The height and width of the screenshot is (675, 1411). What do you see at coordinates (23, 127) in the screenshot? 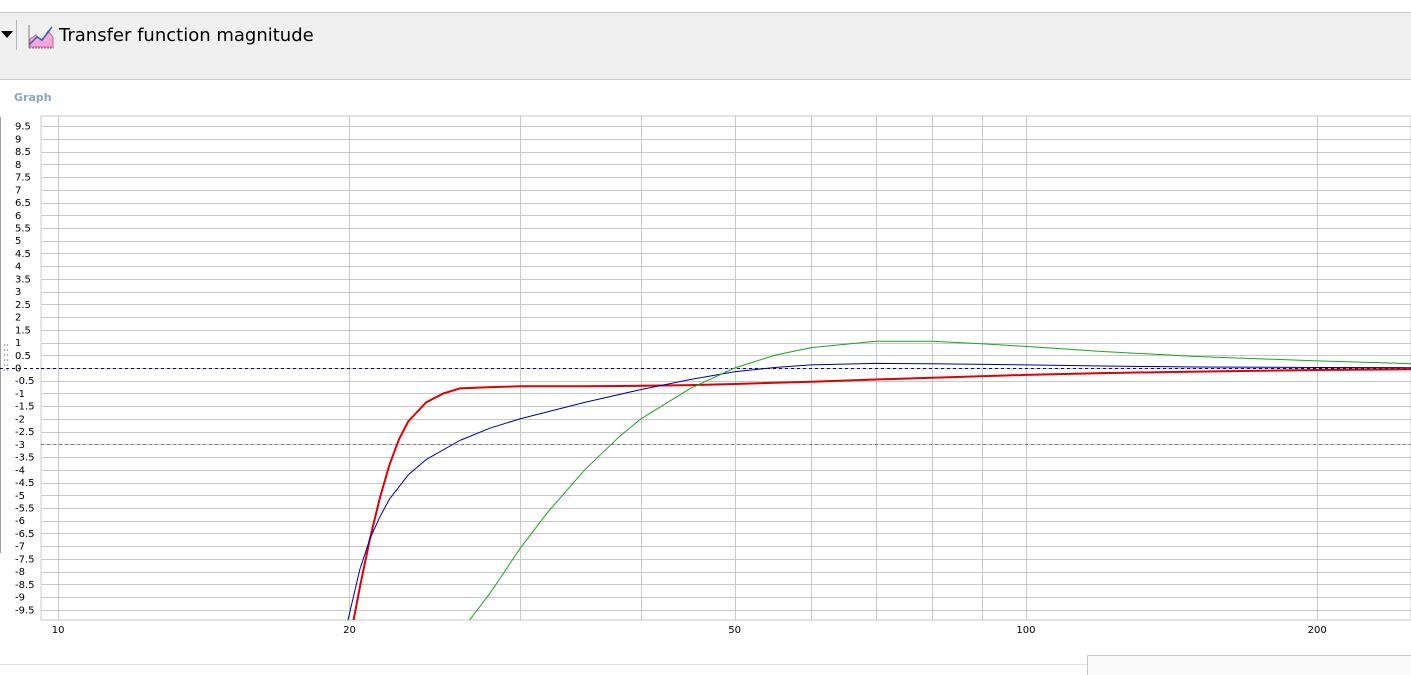
I see `y-tick-label: 9.5` at bounding box center [23, 127].